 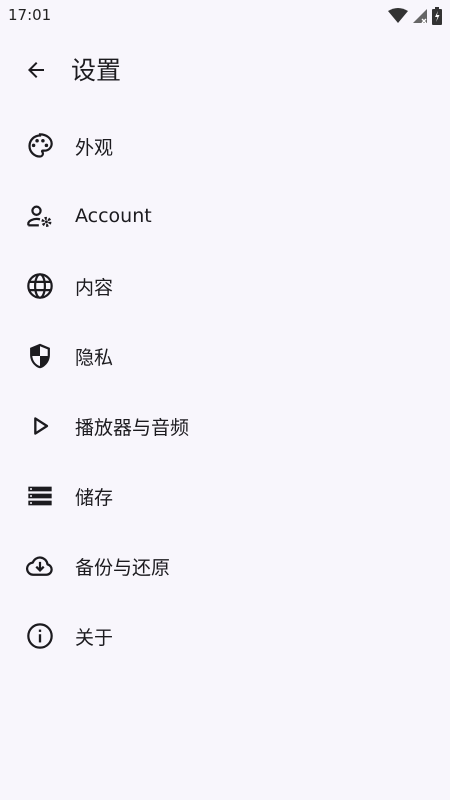 I want to click on settings-item-appearance: 外观, so click(x=225, y=146).